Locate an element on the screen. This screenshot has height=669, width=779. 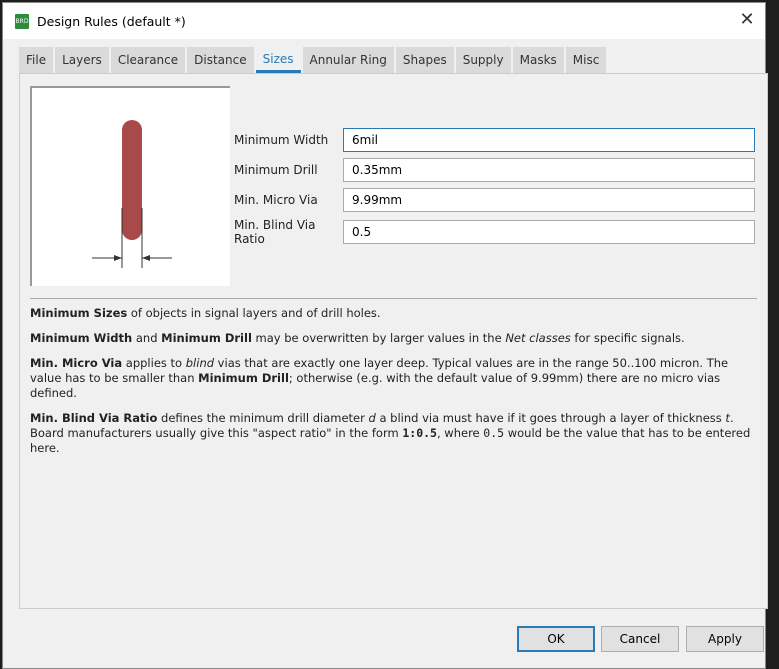
tab-clearance: Clearance is located at coordinates (148, 60).